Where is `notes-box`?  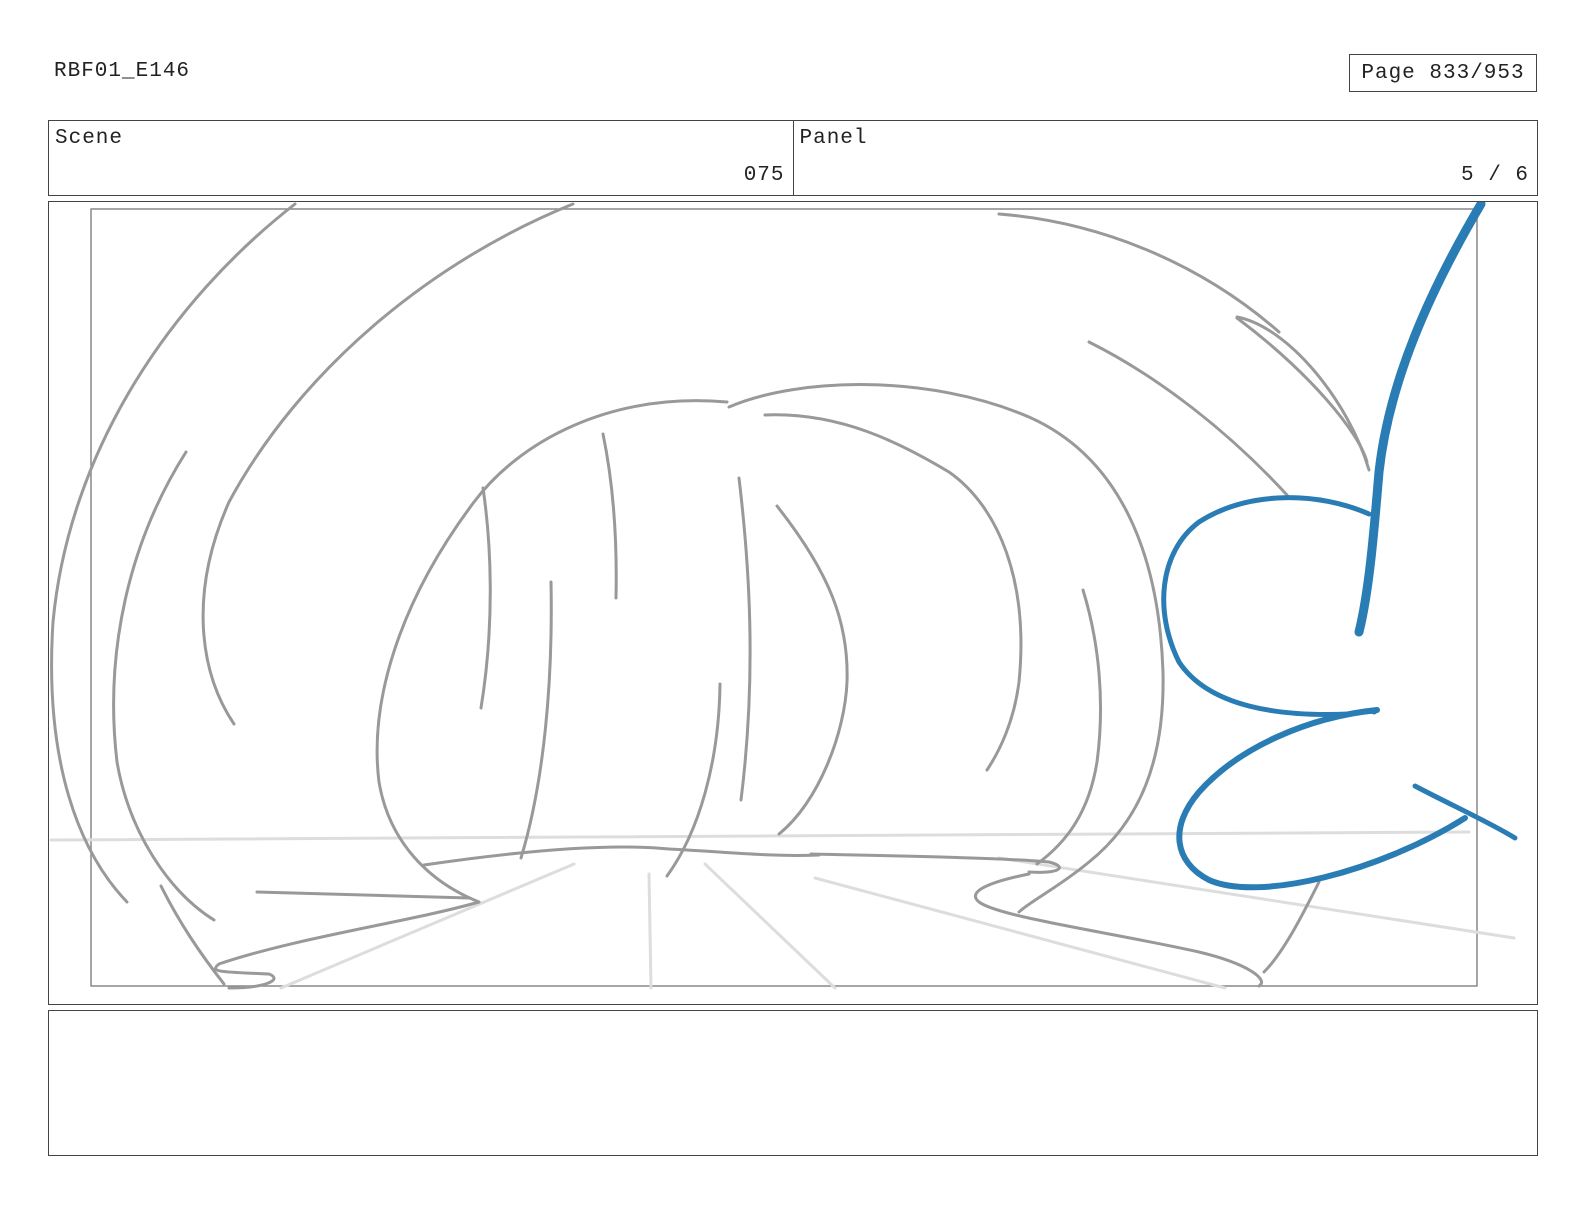
notes-box is located at coordinates (793, 1083).